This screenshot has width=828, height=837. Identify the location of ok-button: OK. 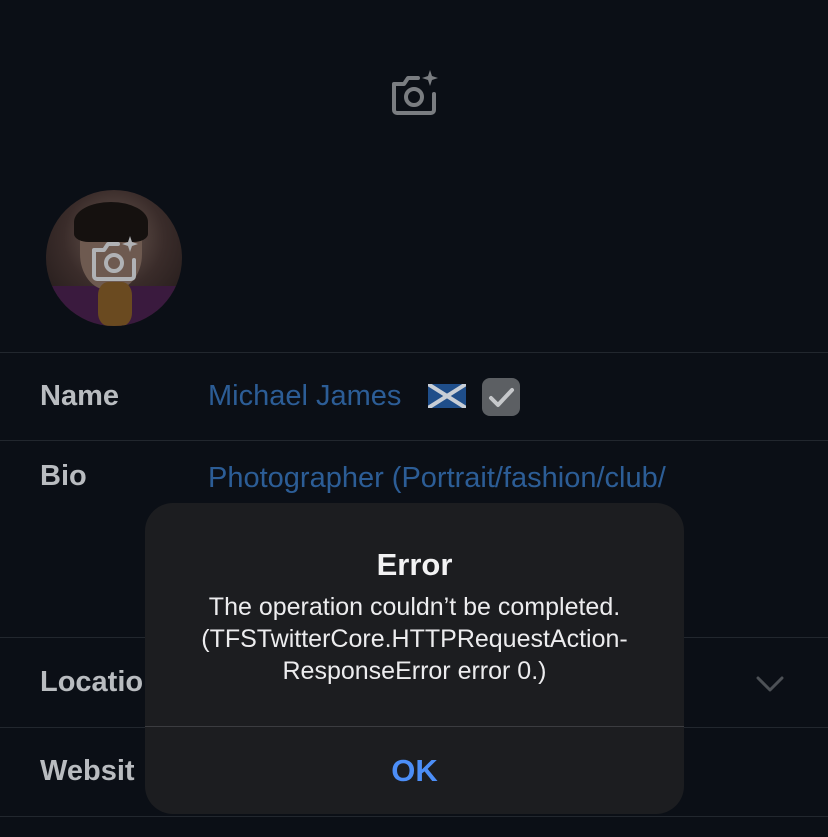
(414, 770).